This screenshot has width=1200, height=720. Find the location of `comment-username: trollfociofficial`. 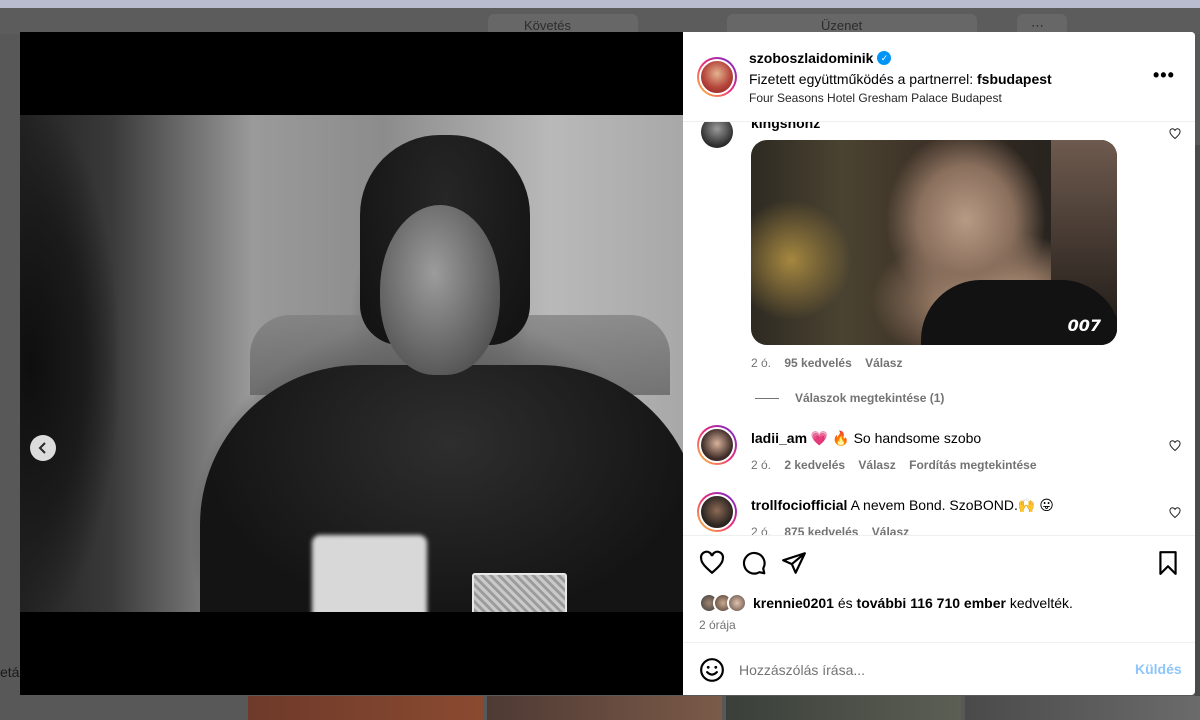

comment-username: trollfociofficial is located at coordinates (799, 505).